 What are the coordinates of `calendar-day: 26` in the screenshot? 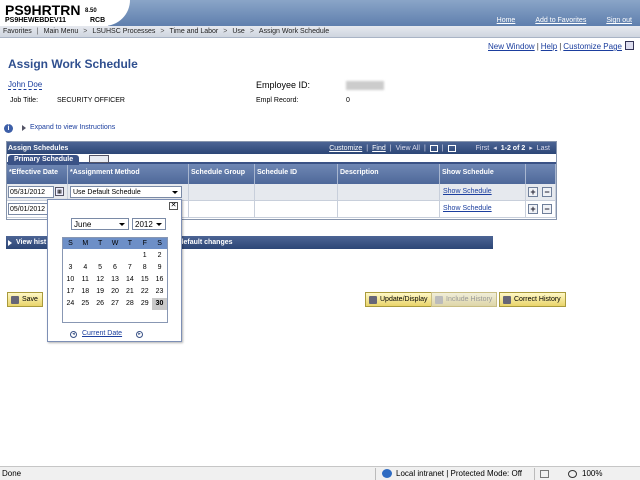 It's located at (100, 304).